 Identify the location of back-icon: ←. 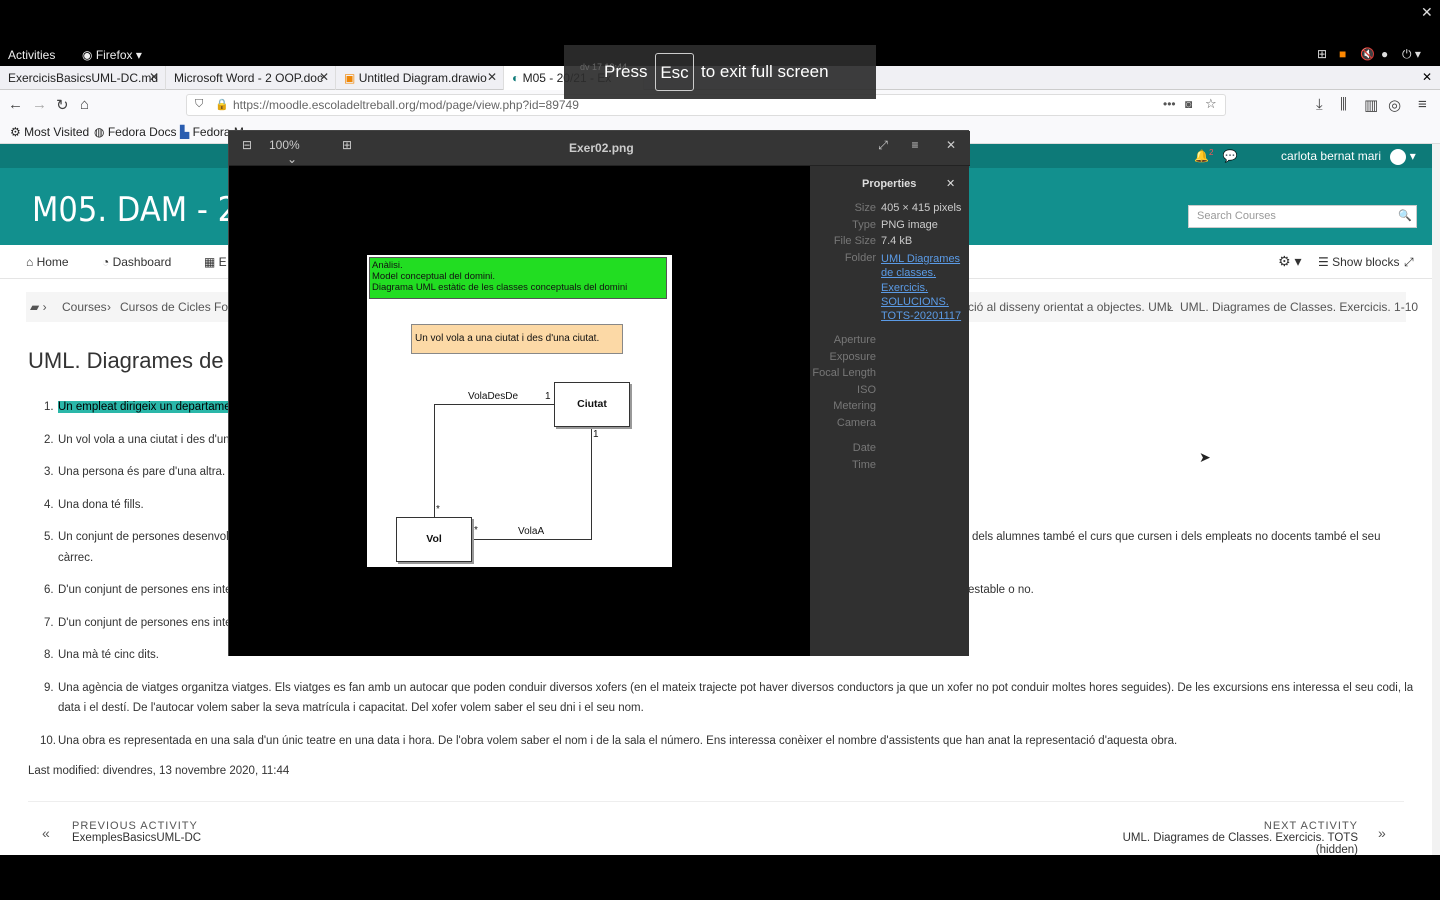
(15, 104).